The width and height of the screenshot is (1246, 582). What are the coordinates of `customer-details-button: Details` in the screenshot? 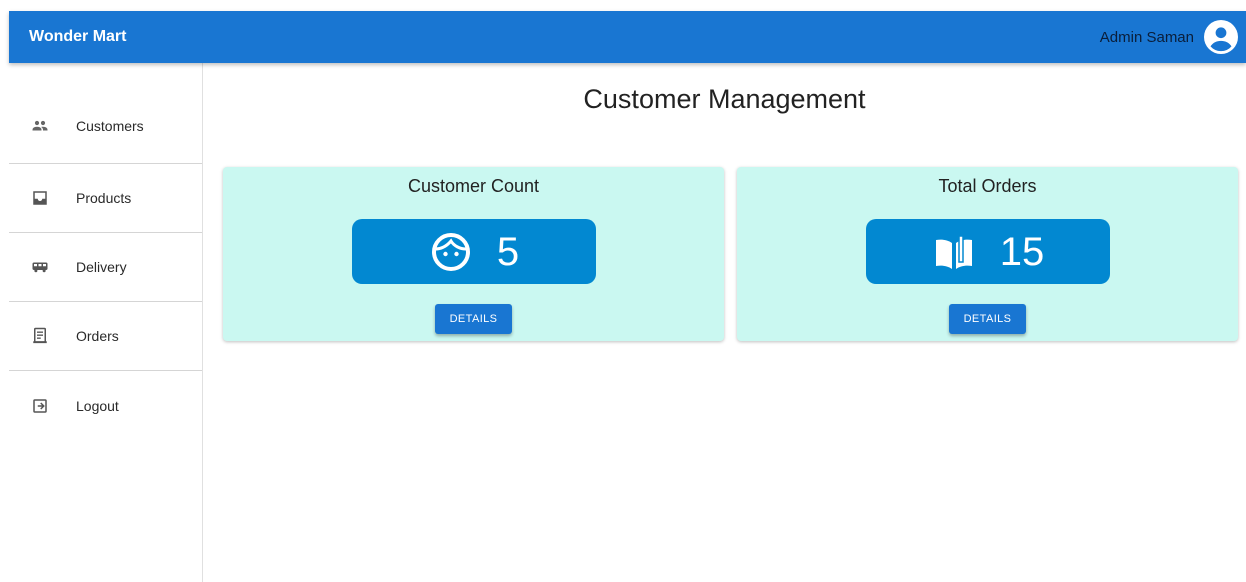 It's located at (473, 319).